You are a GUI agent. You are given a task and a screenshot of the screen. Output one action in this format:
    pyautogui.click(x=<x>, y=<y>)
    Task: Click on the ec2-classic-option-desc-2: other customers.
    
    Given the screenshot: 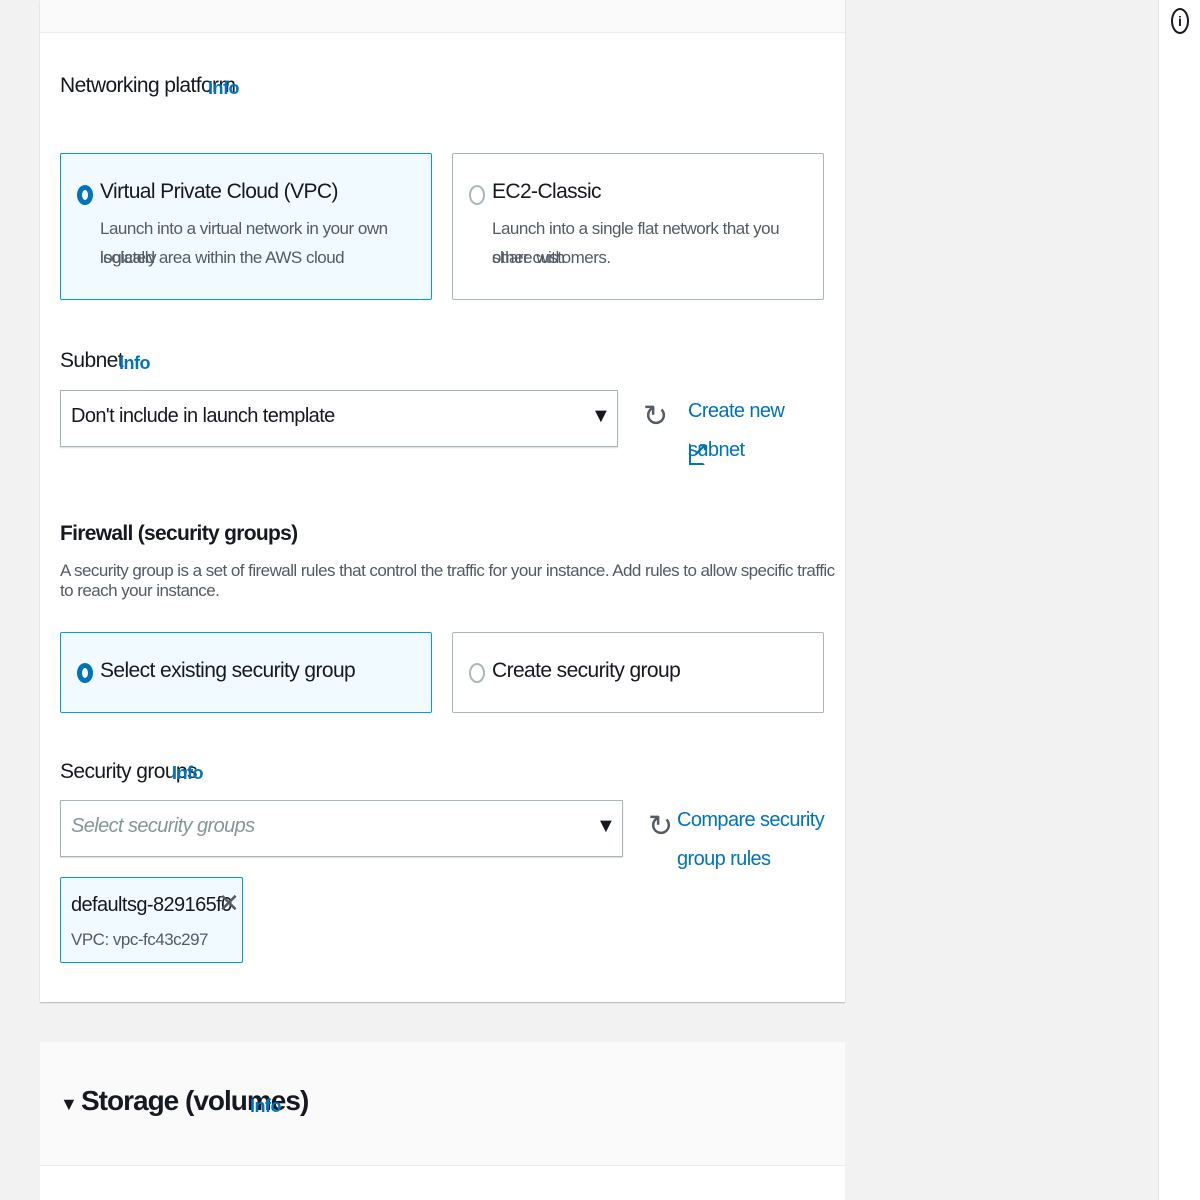 What is the action you would take?
    pyautogui.click(x=551, y=257)
    